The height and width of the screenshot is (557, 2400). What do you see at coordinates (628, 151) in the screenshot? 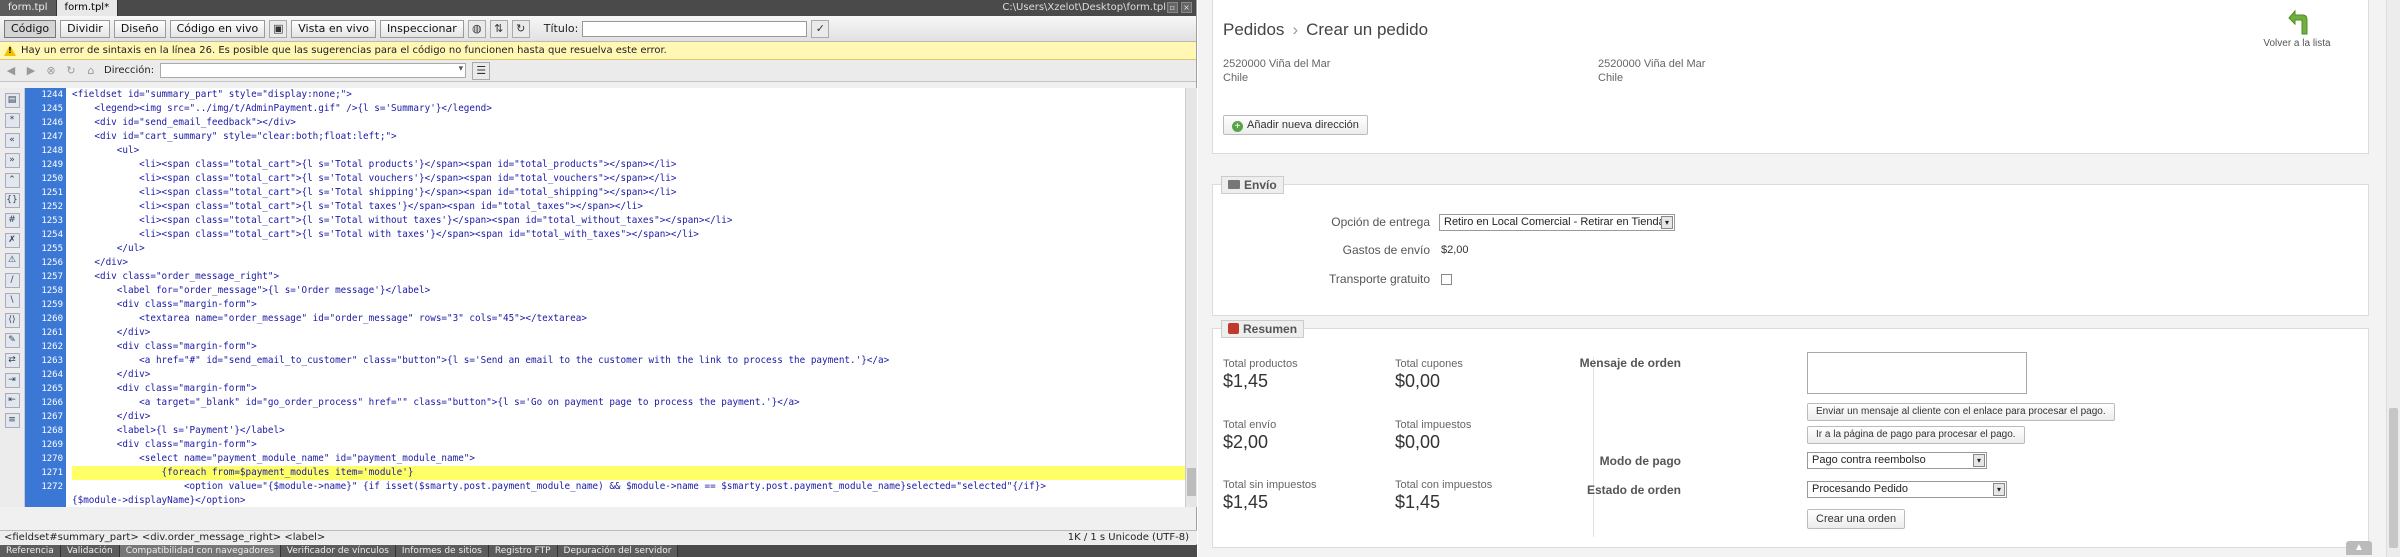
I see `code-line: <ul>` at bounding box center [628, 151].